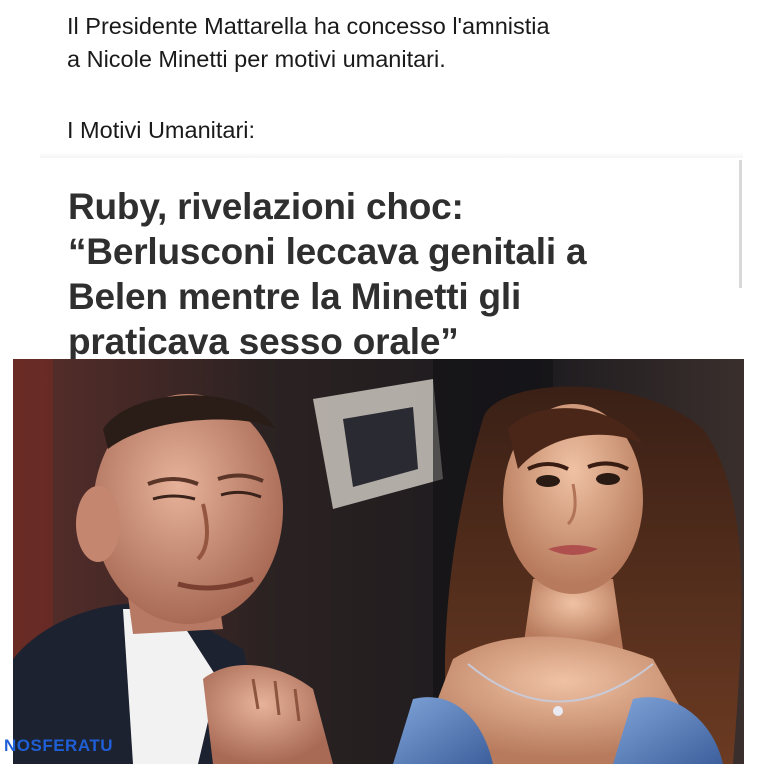 The image size is (757, 764). What do you see at coordinates (295, 296) in the screenshot?
I see `headline-line: Belen mentre la Minetti gli` at bounding box center [295, 296].